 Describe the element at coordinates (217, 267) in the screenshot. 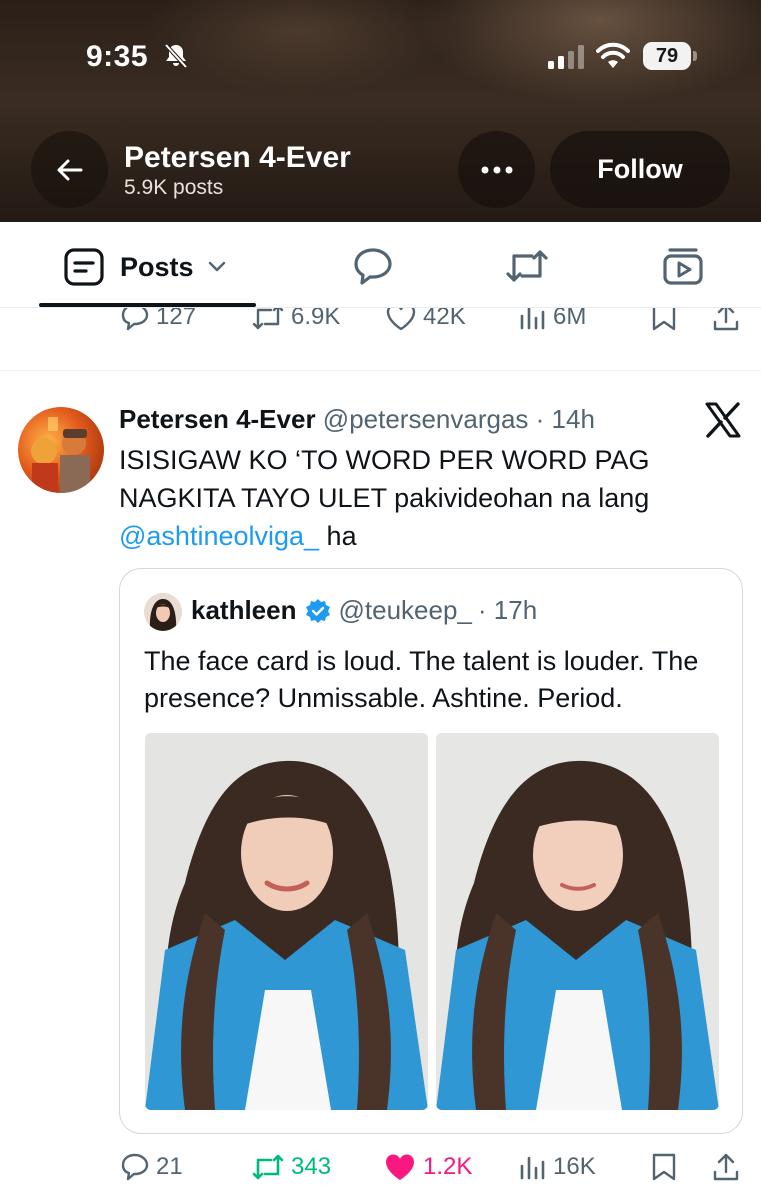

I see `chevron-down-icon` at that location.